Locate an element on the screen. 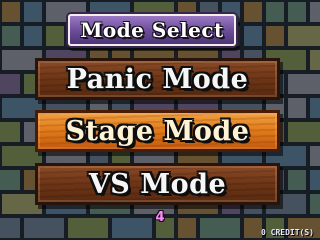 This screenshot has height=240, width=320. credit-counter: 0 CREDIT(S) is located at coordinates (287, 232).